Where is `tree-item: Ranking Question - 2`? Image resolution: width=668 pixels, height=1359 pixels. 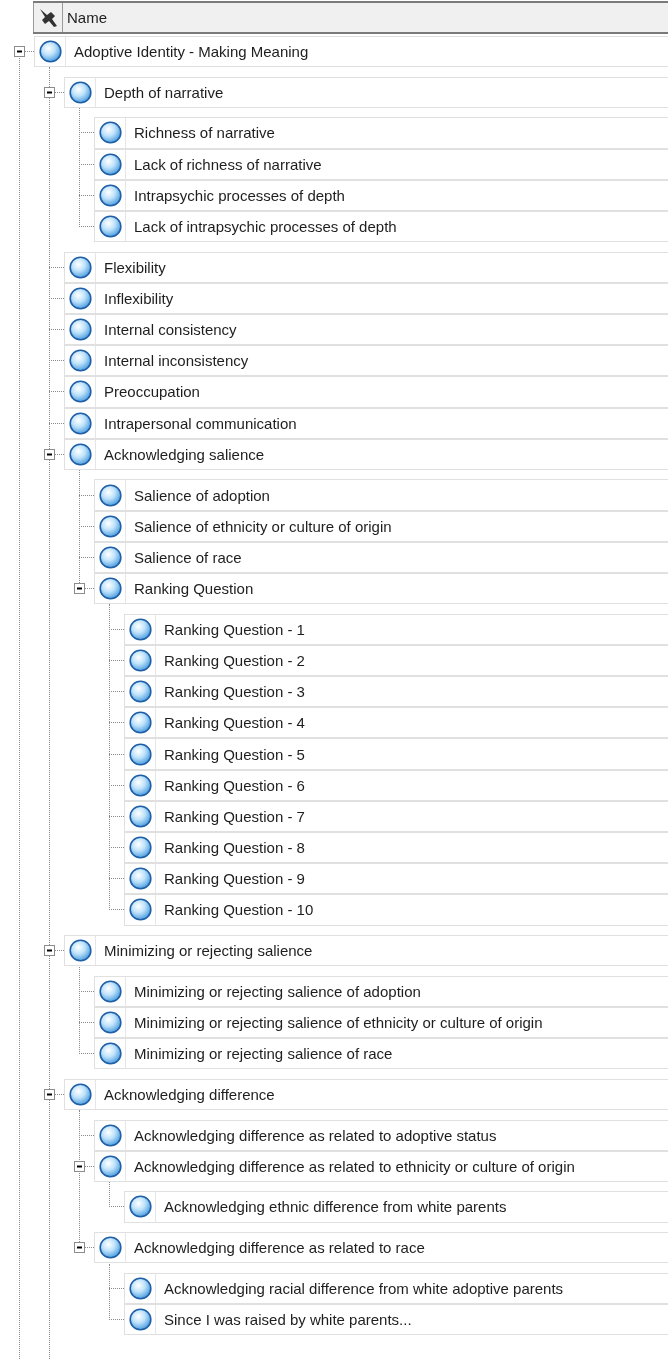
tree-item: Ranking Question - 2 is located at coordinates (396, 660).